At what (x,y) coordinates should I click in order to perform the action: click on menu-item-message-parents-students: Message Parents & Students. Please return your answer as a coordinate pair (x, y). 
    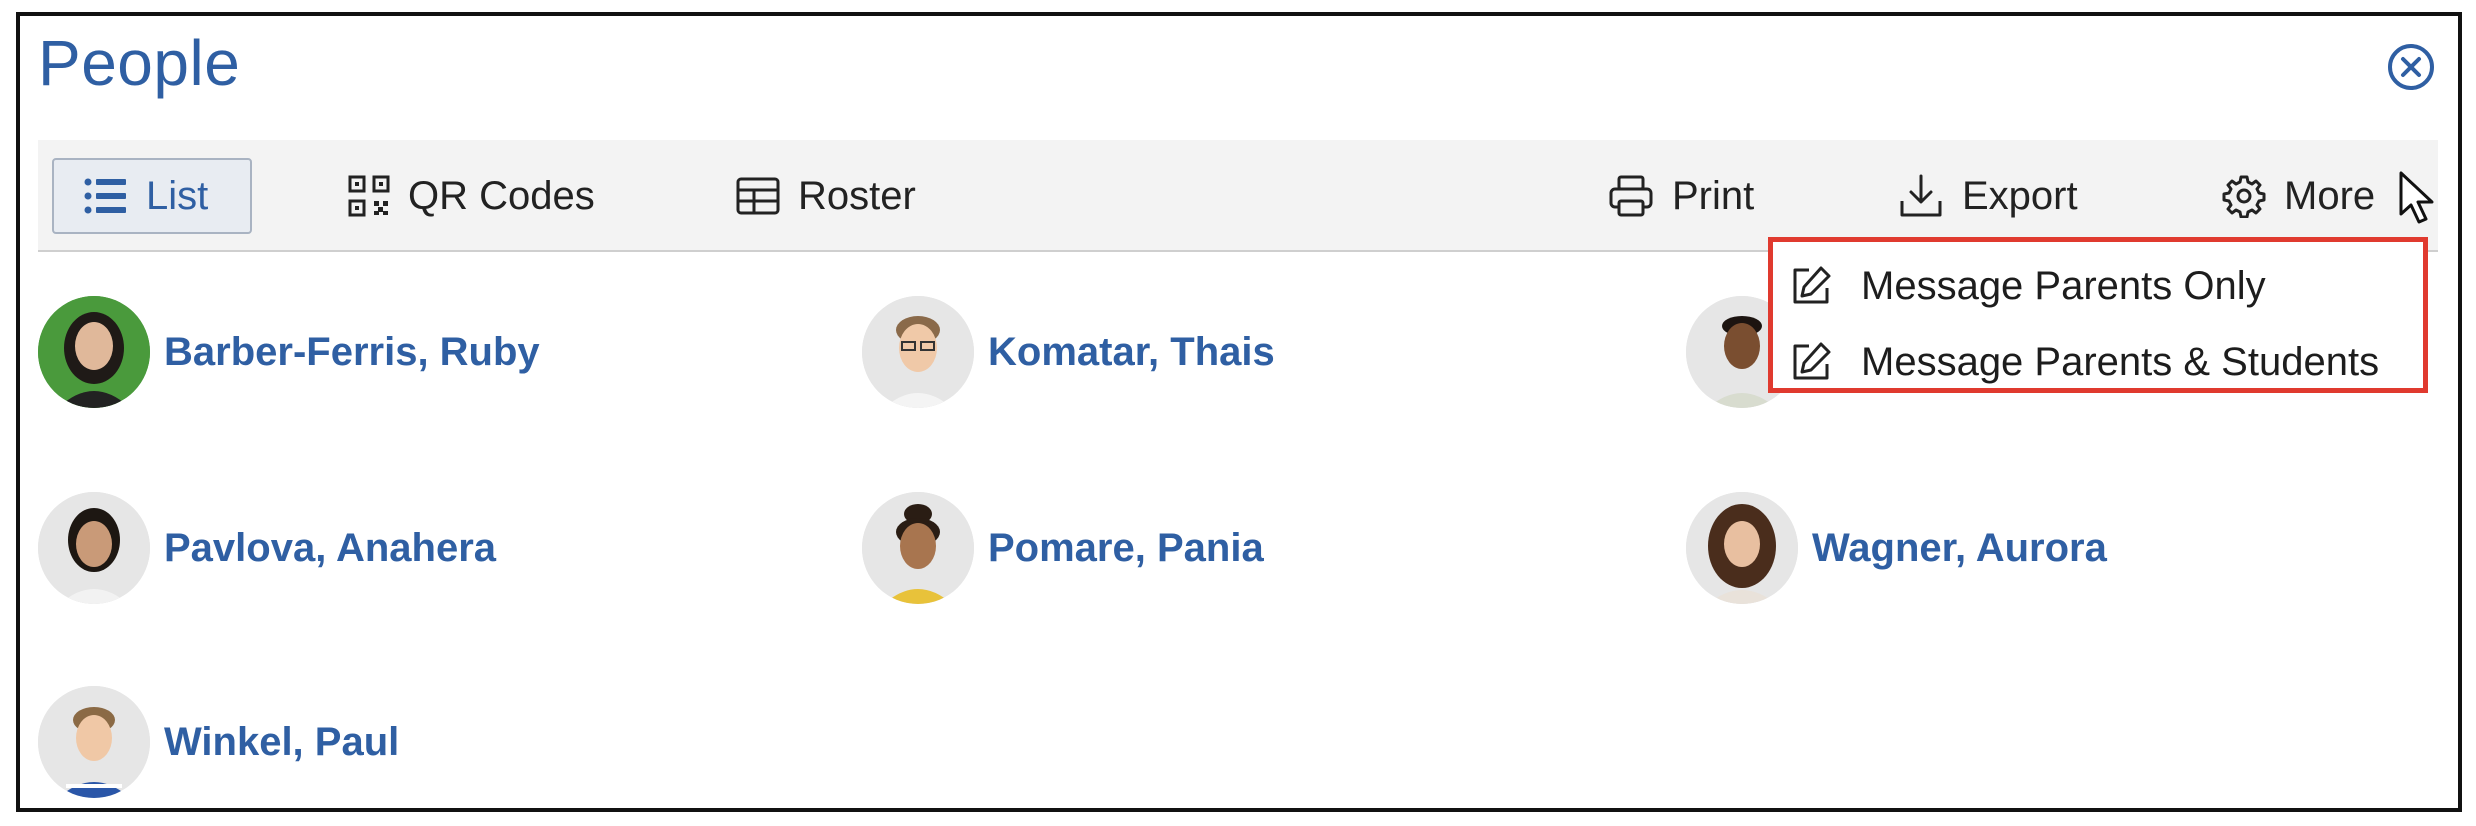
    Looking at the image, I should click on (2084, 362).